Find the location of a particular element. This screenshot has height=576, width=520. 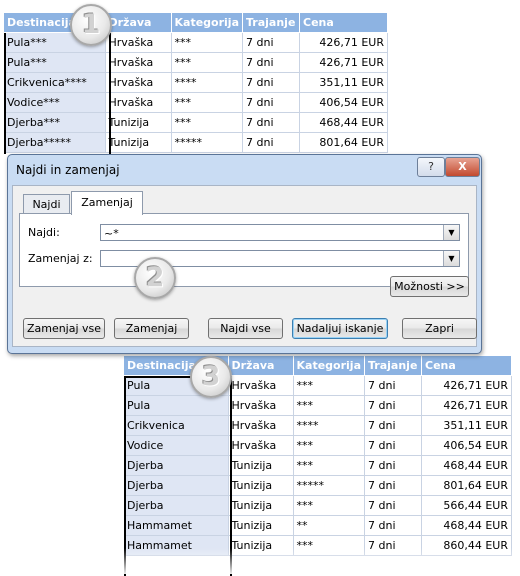

table-cell: 860,44 EUR is located at coordinates (466, 545).